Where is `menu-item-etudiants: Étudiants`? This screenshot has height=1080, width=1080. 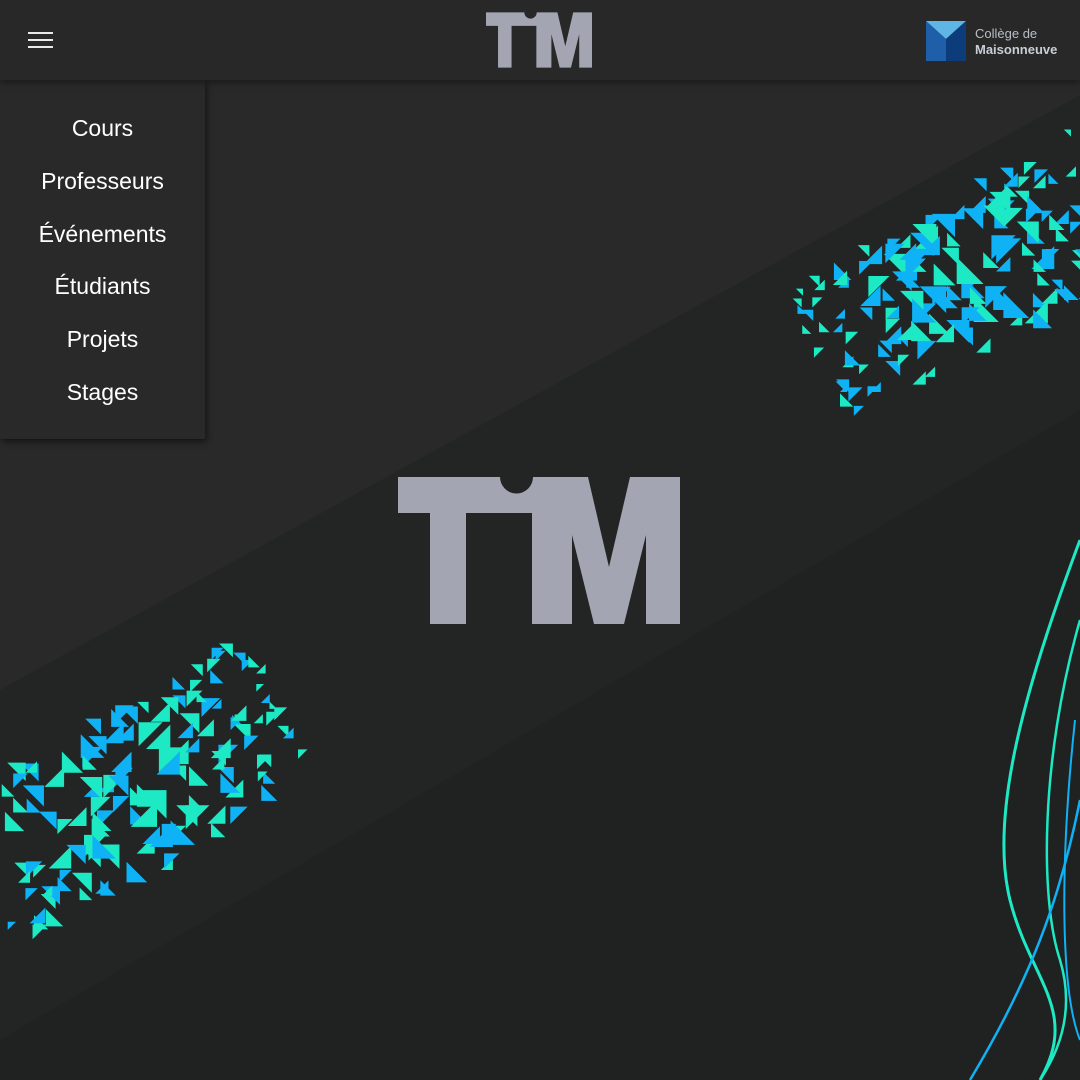 menu-item-etudiants: Étudiants is located at coordinates (102, 286).